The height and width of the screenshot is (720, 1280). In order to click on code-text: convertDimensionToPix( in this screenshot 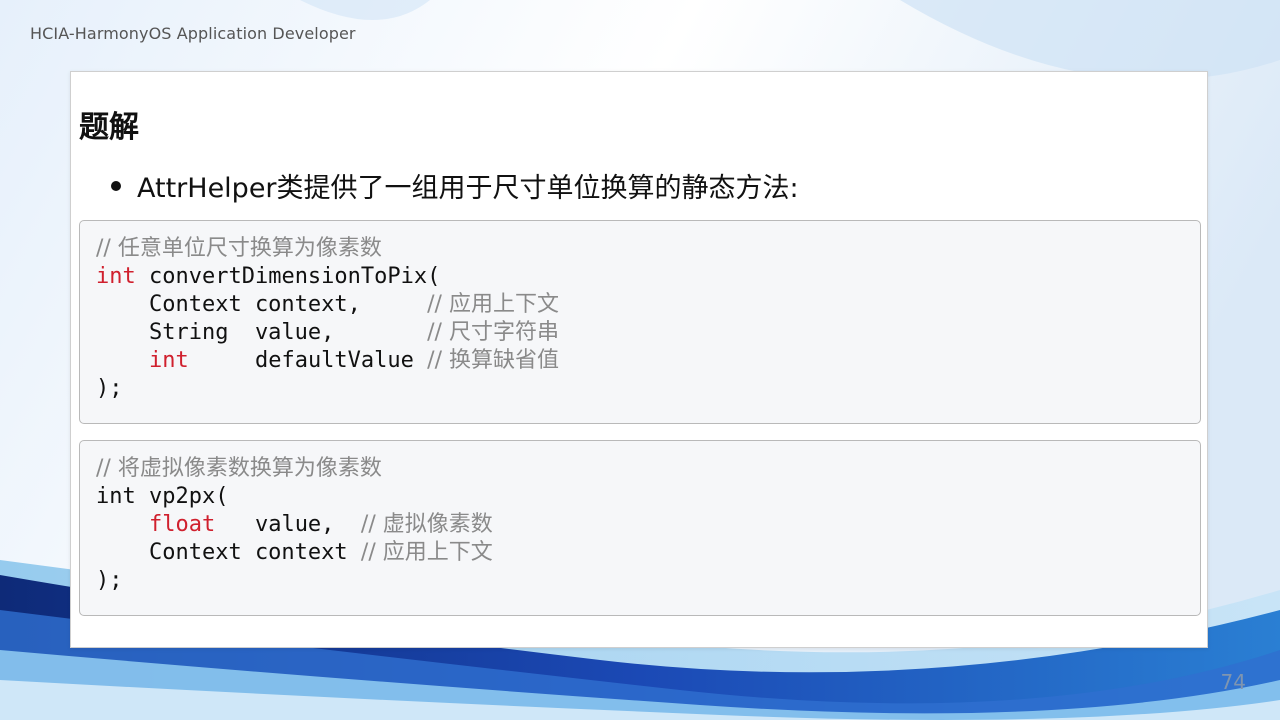, I will do `click(288, 276)`.